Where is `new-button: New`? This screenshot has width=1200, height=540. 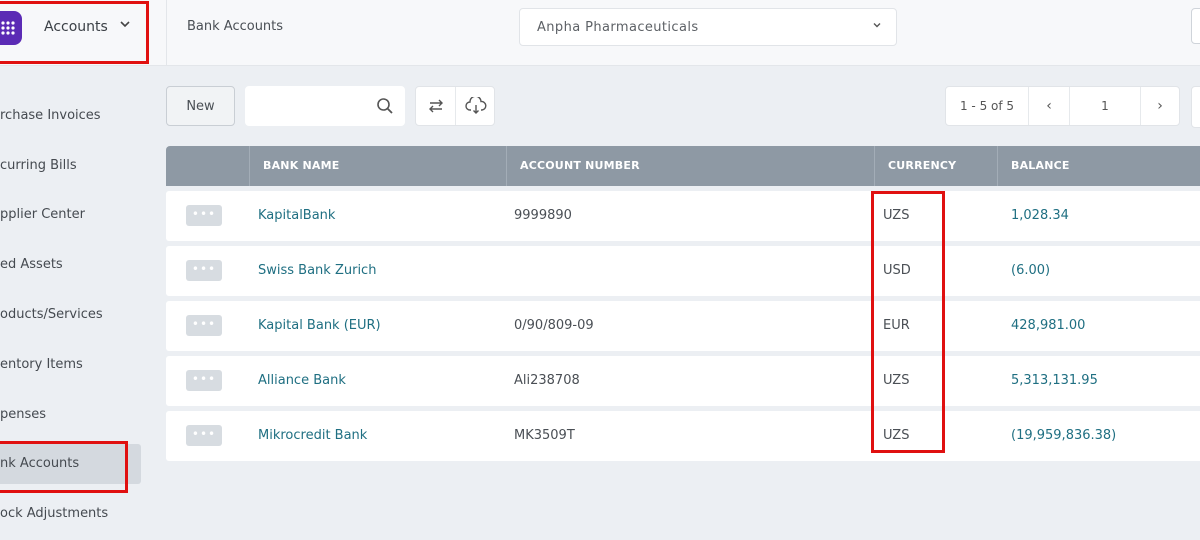
new-button: New is located at coordinates (200, 106).